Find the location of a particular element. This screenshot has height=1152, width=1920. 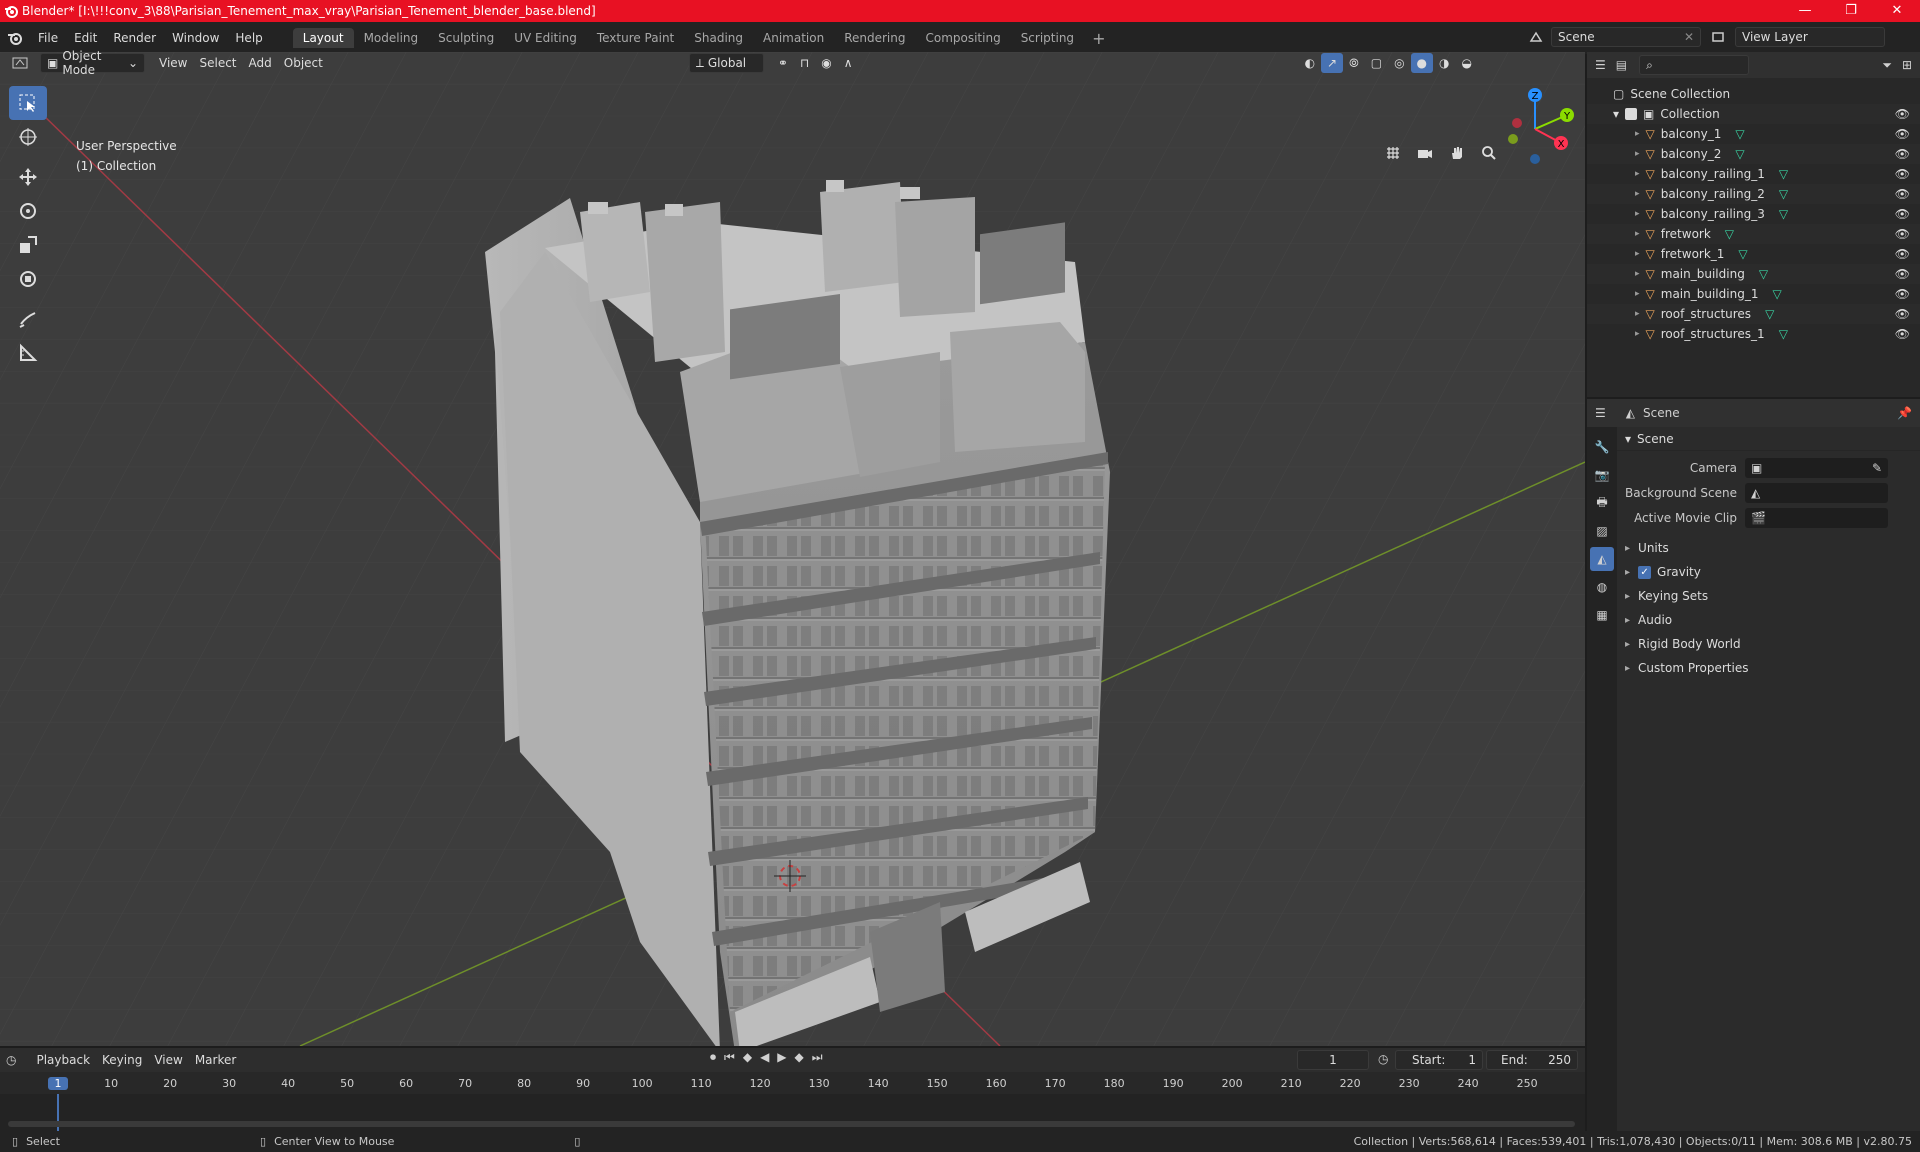

menu-keying: Keying is located at coordinates (122, 1060).